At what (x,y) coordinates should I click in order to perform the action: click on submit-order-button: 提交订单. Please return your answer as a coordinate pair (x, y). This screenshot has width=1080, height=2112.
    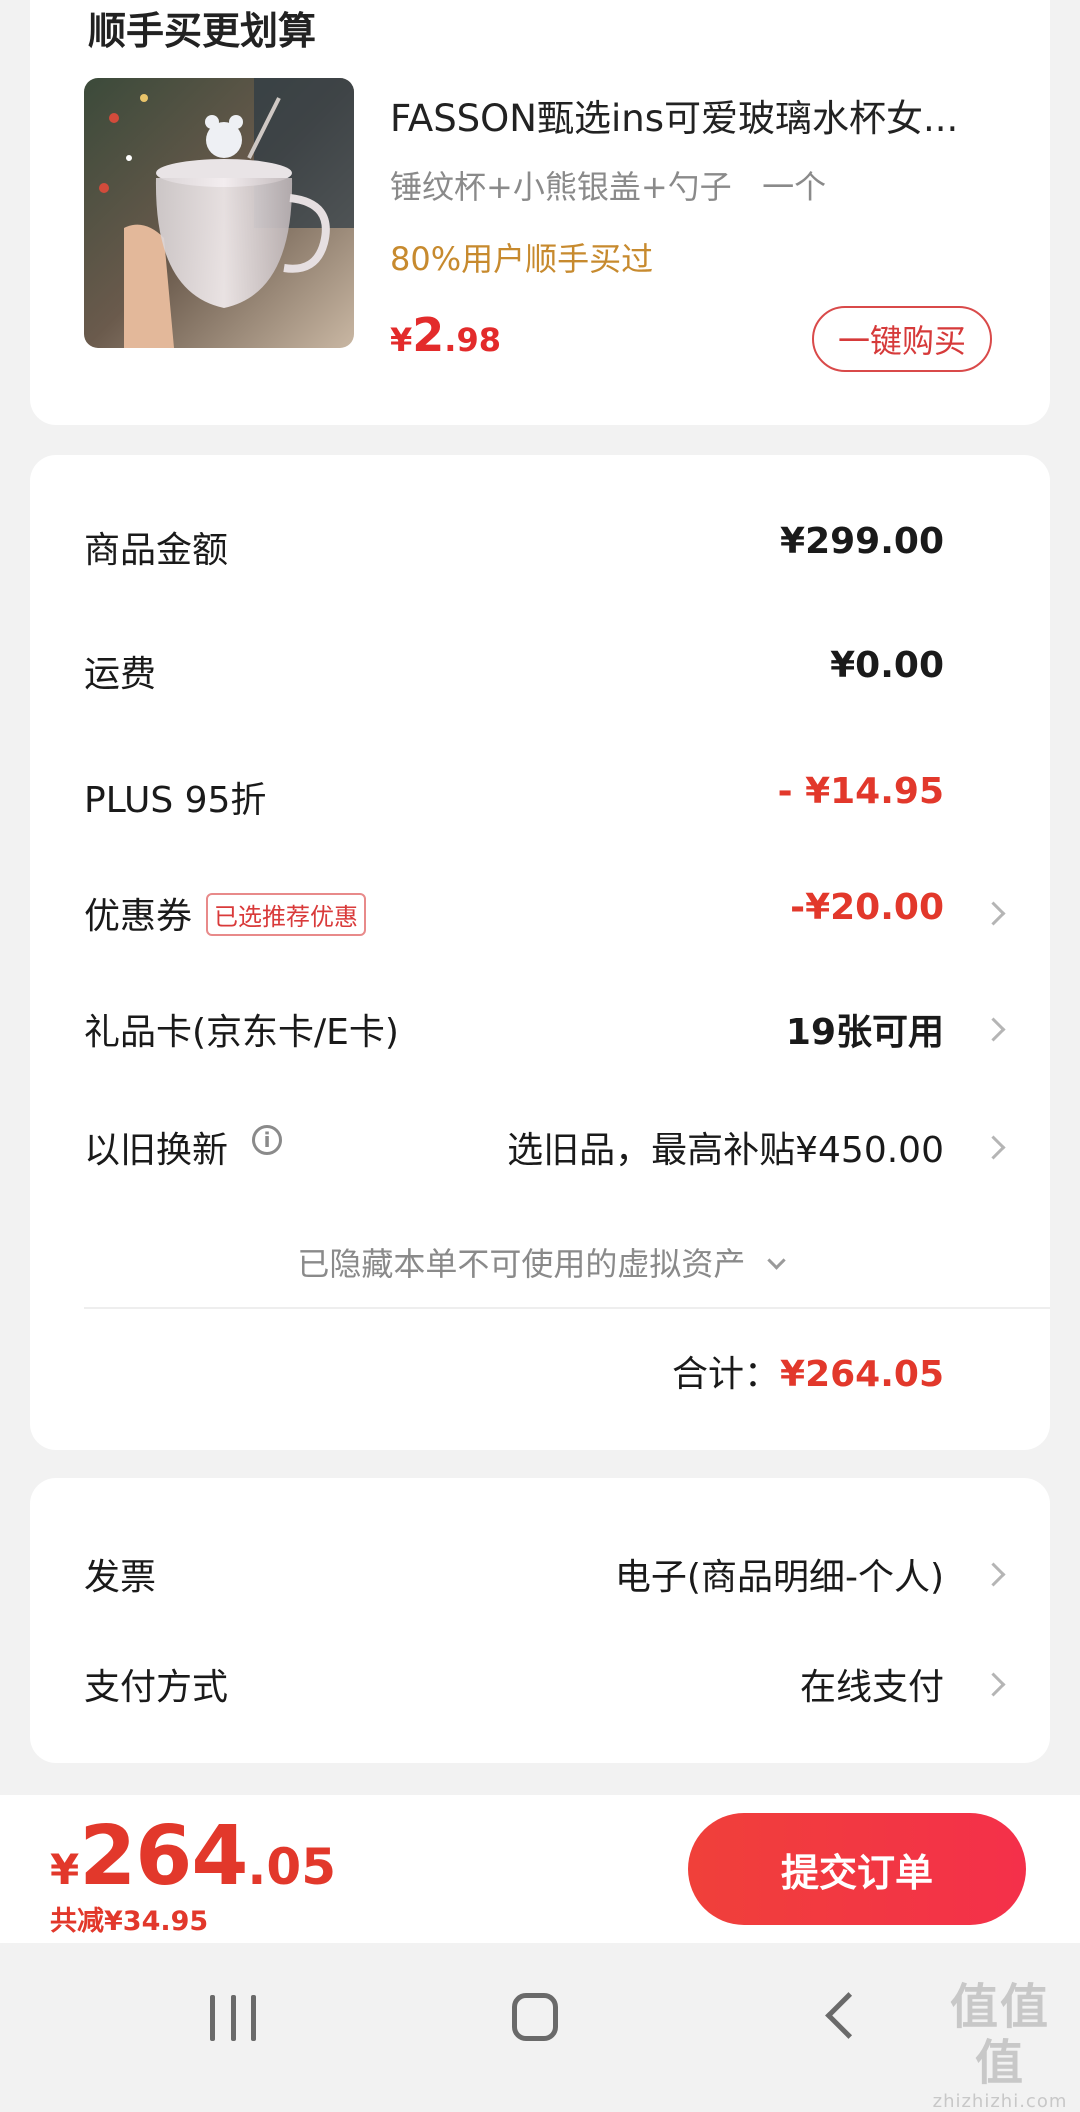
    Looking at the image, I should click on (857, 1869).